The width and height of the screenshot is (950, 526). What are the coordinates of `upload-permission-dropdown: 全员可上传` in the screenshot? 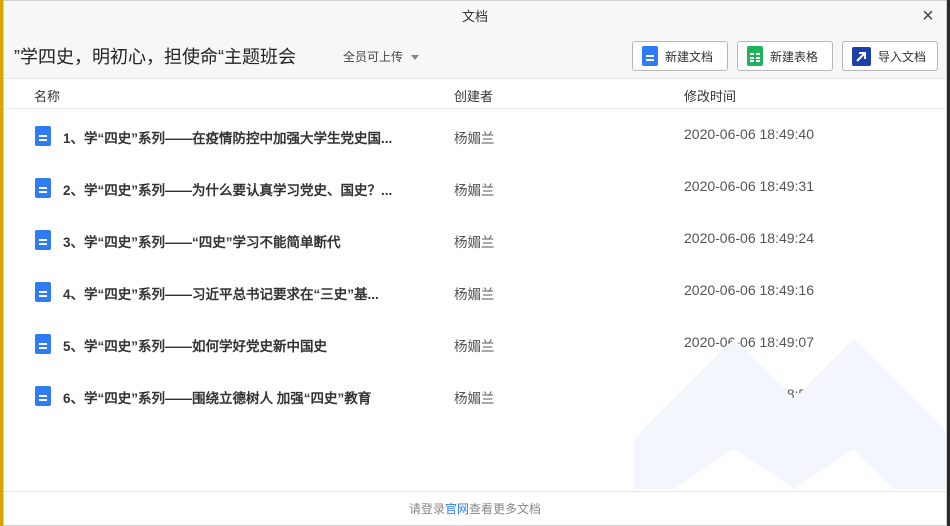 It's located at (381, 56).